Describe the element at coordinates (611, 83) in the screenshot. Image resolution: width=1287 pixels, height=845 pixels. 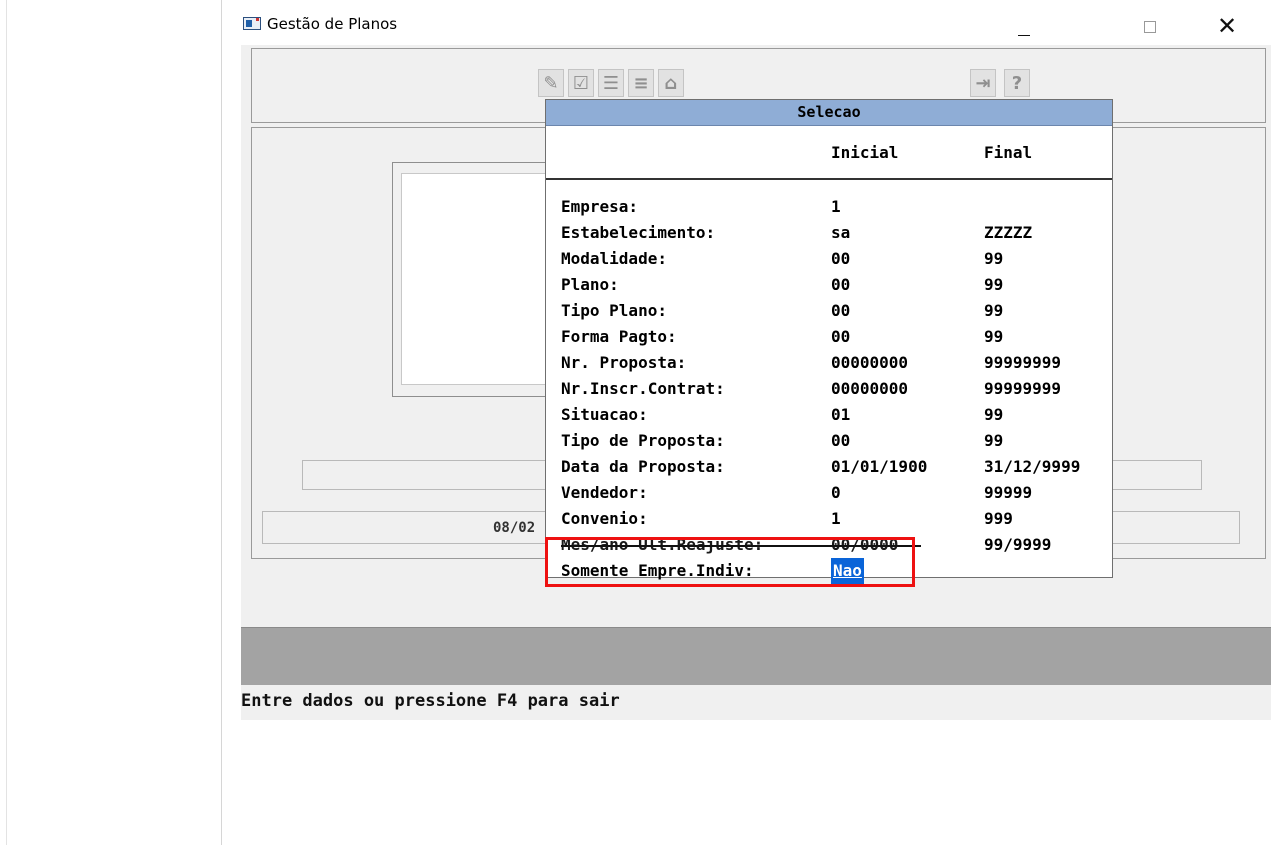
I see `list-icon: ☰` at that location.